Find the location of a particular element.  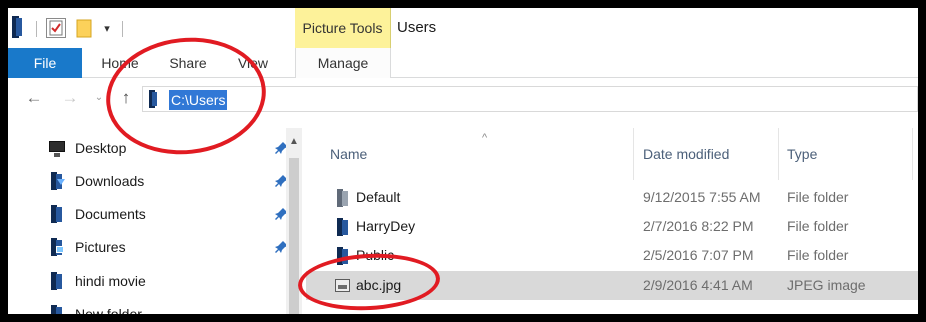

file-date-modified: 2/9/2016 4:41 AM is located at coordinates (698, 285).